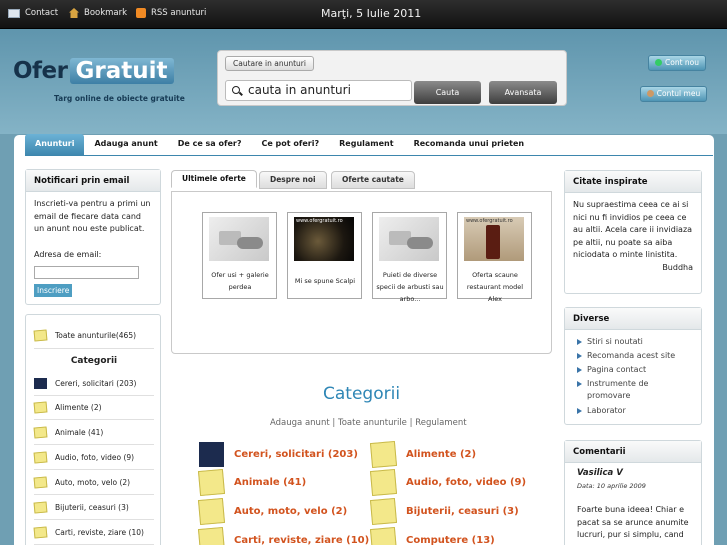  I want to click on search-input: cauta in anunturi, so click(318, 90).